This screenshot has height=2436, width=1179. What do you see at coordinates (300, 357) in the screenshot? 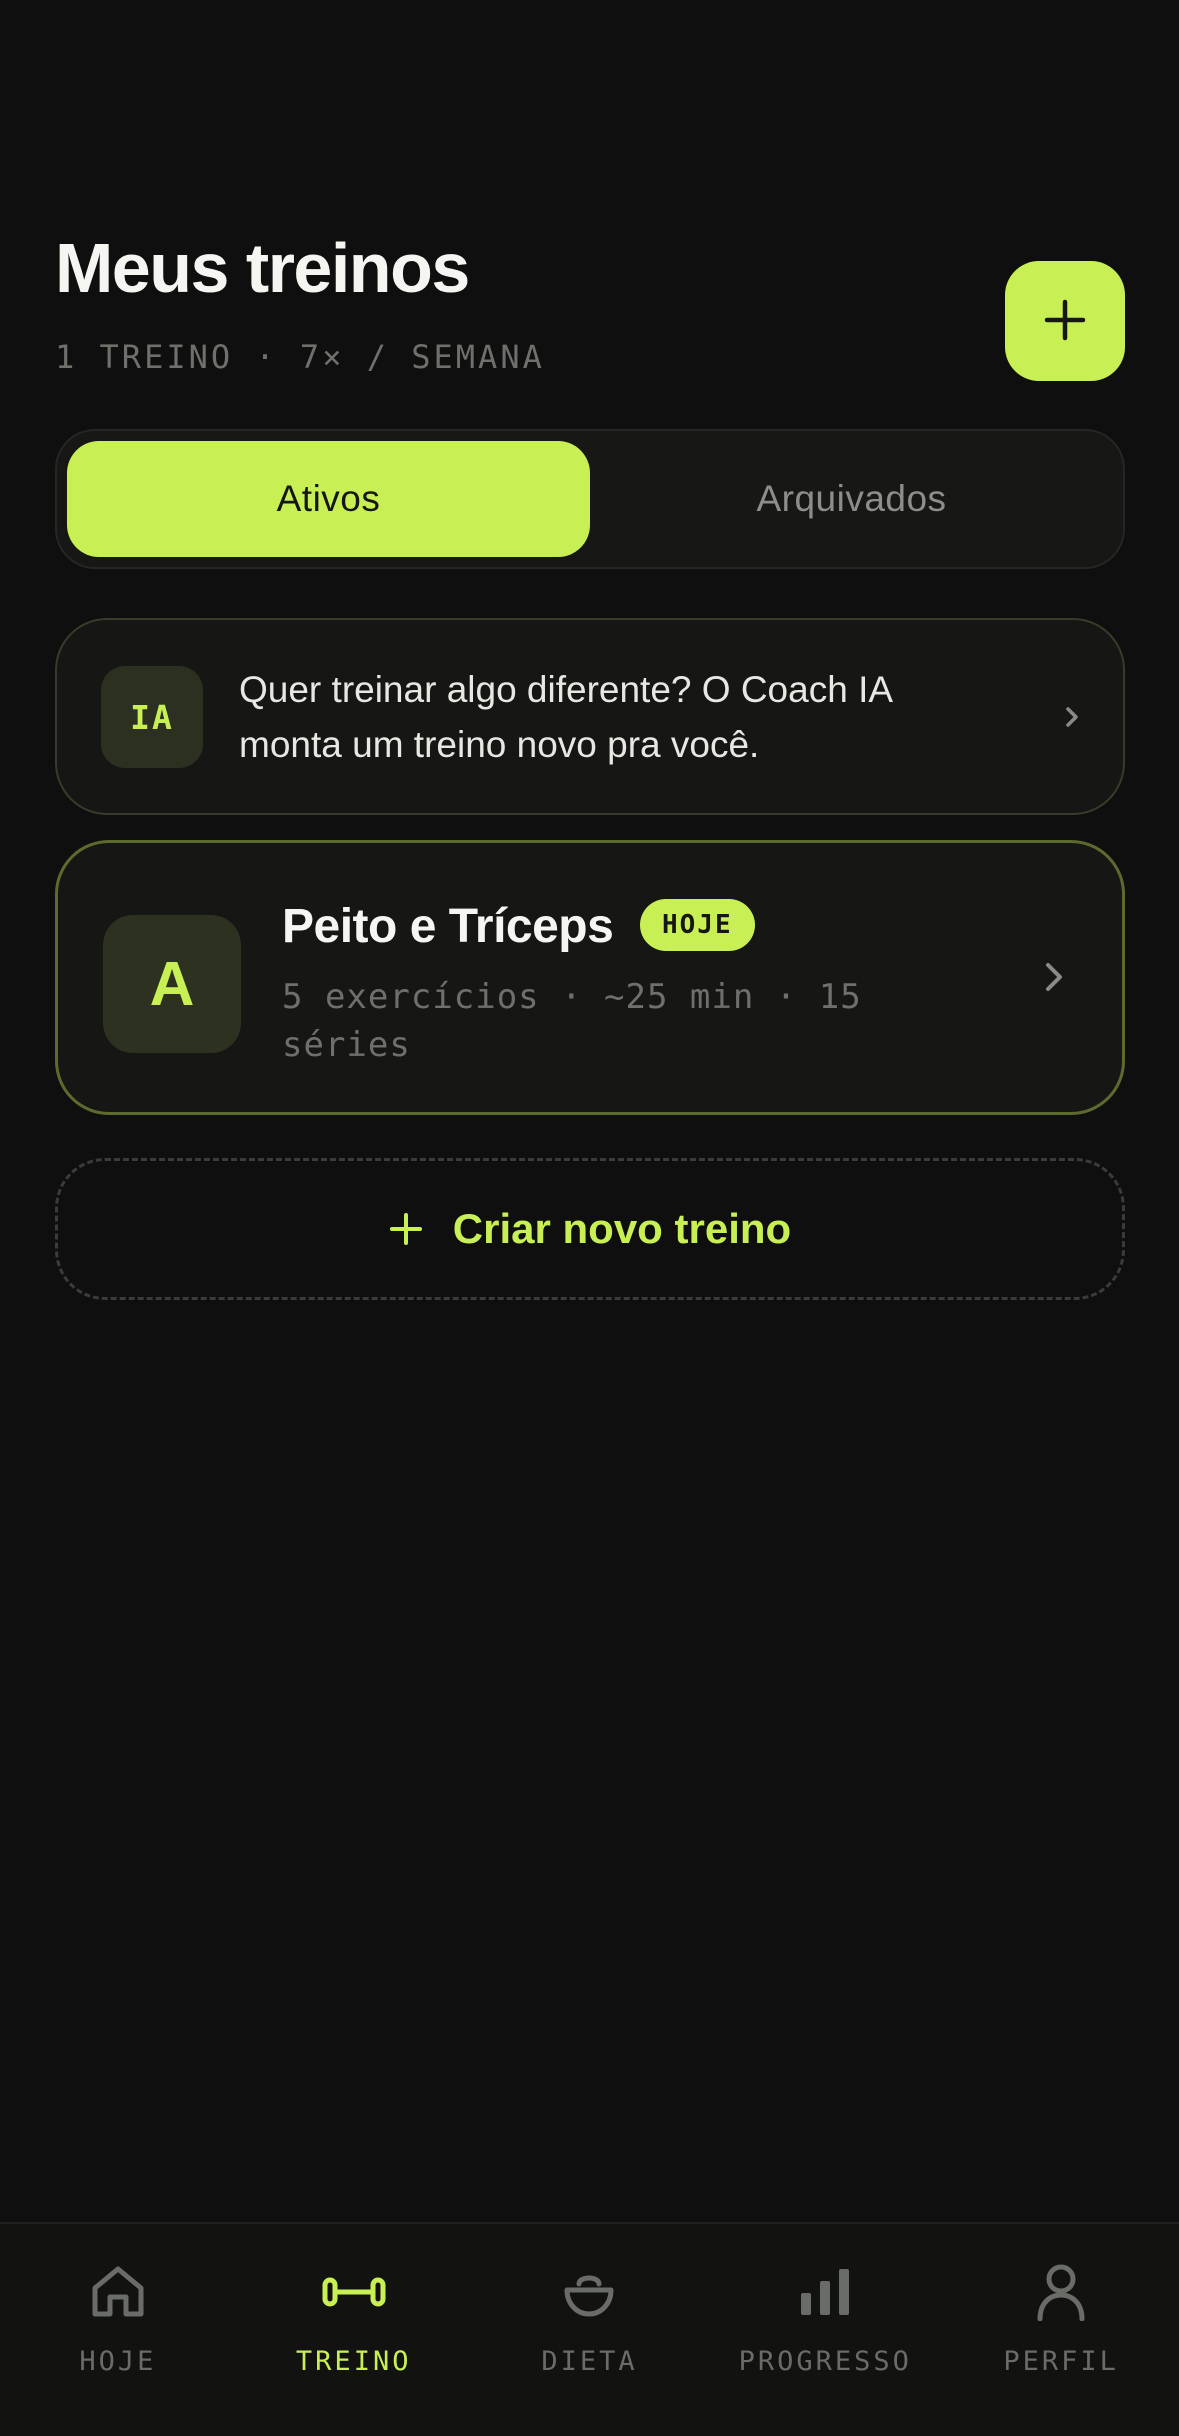
I see `page-subtitle: 1 TREINO · 7× / SEMANA` at bounding box center [300, 357].